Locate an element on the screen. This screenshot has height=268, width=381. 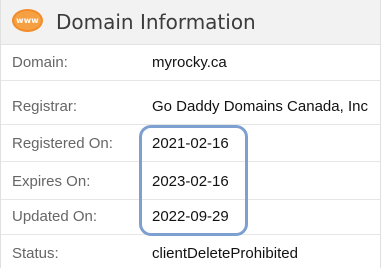
row-label: Expires On: is located at coordinates (51, 181).